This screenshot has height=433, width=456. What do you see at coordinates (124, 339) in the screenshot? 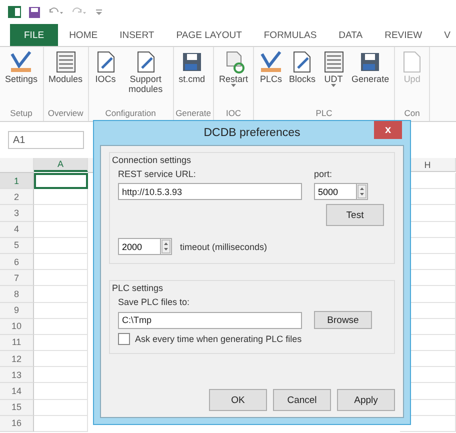
I see `ask-checkbox` at bounding box center [124, 339].